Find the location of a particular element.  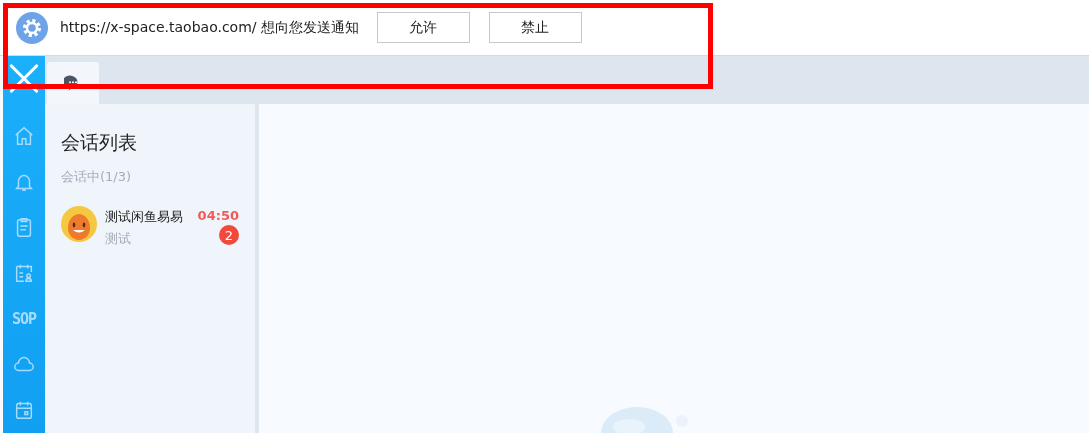

avatar is located at coordinates (79, 224).